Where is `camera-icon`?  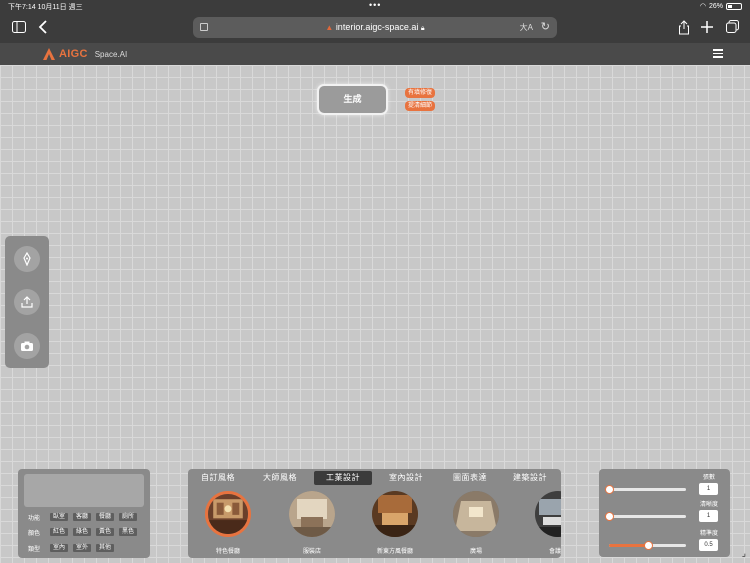 camera-icon is located at coordinates (27, 346).